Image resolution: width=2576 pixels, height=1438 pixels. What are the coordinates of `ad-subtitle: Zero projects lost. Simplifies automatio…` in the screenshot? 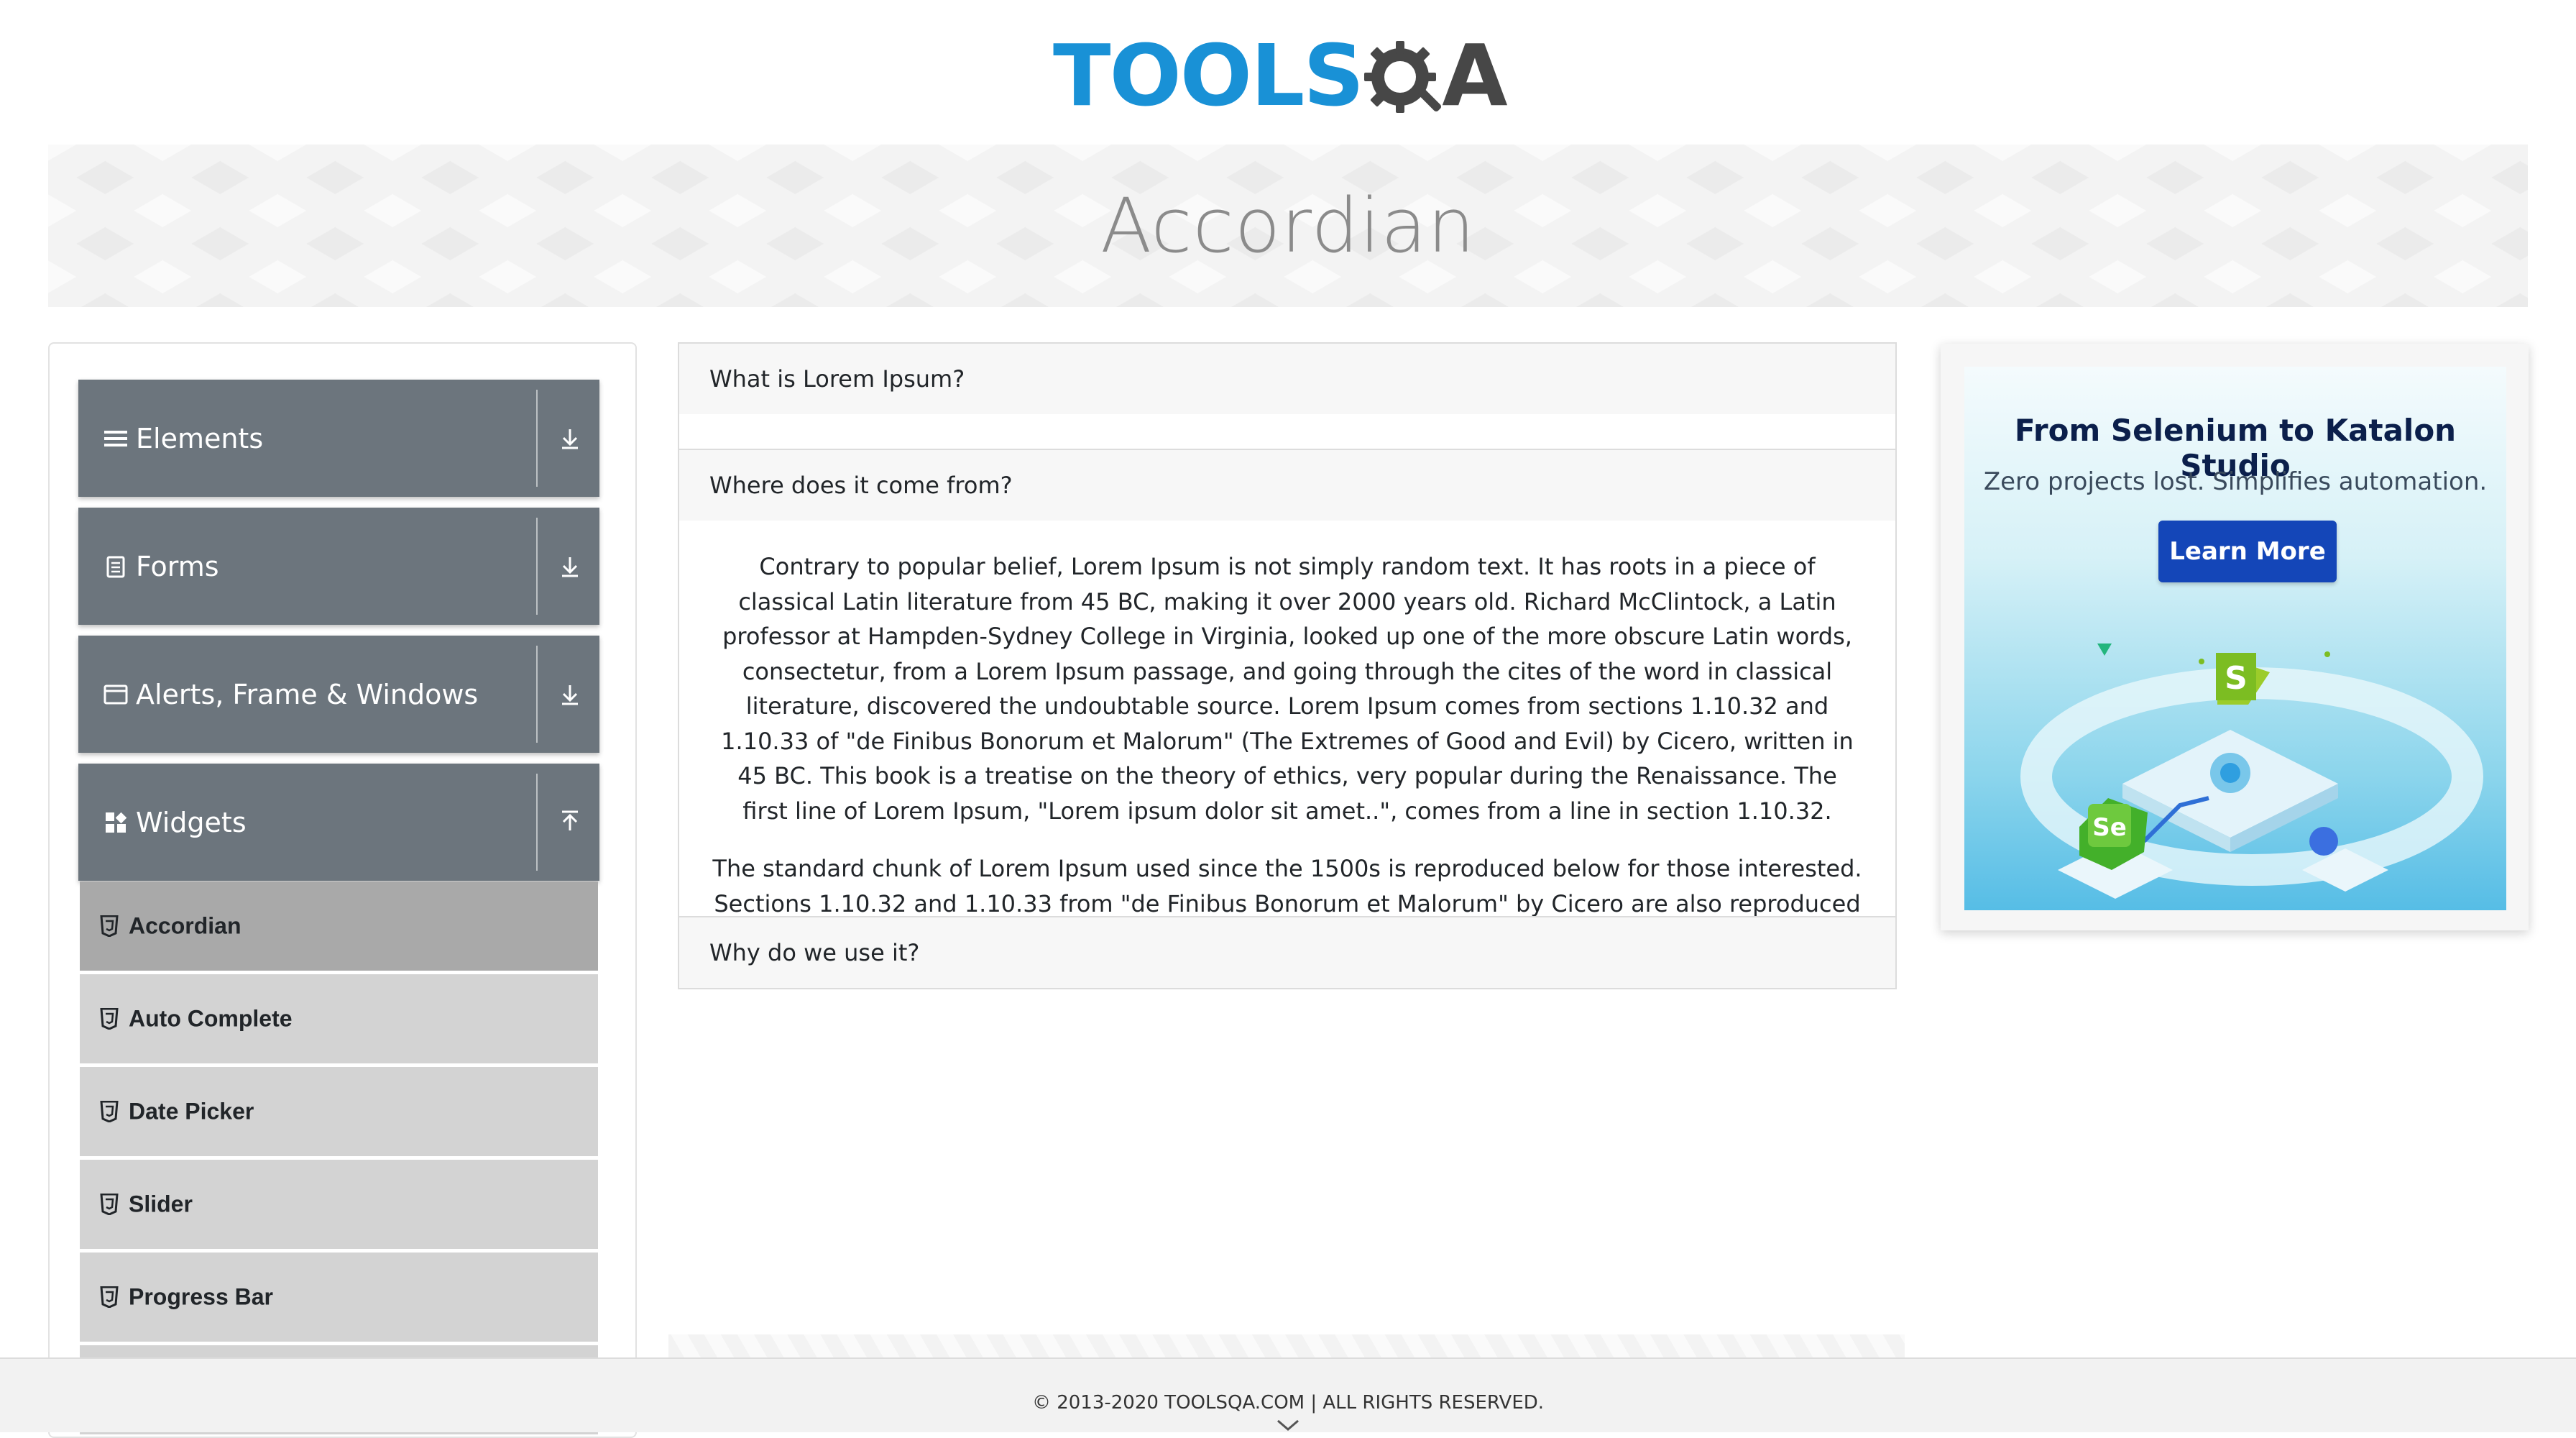 It's located at (2235, 481).